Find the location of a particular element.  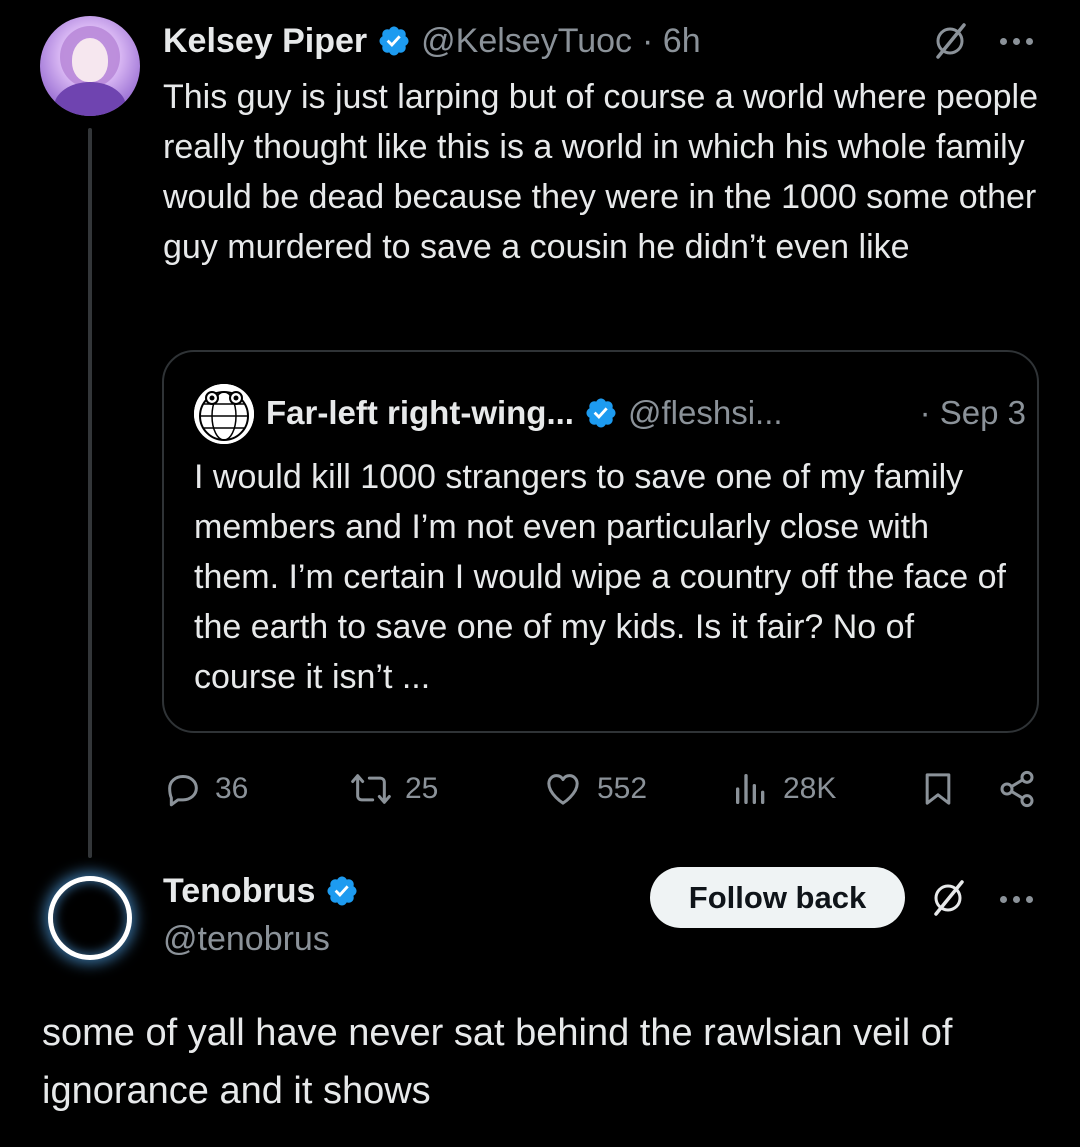

quote-avatar is located at coordinates (224, 414).